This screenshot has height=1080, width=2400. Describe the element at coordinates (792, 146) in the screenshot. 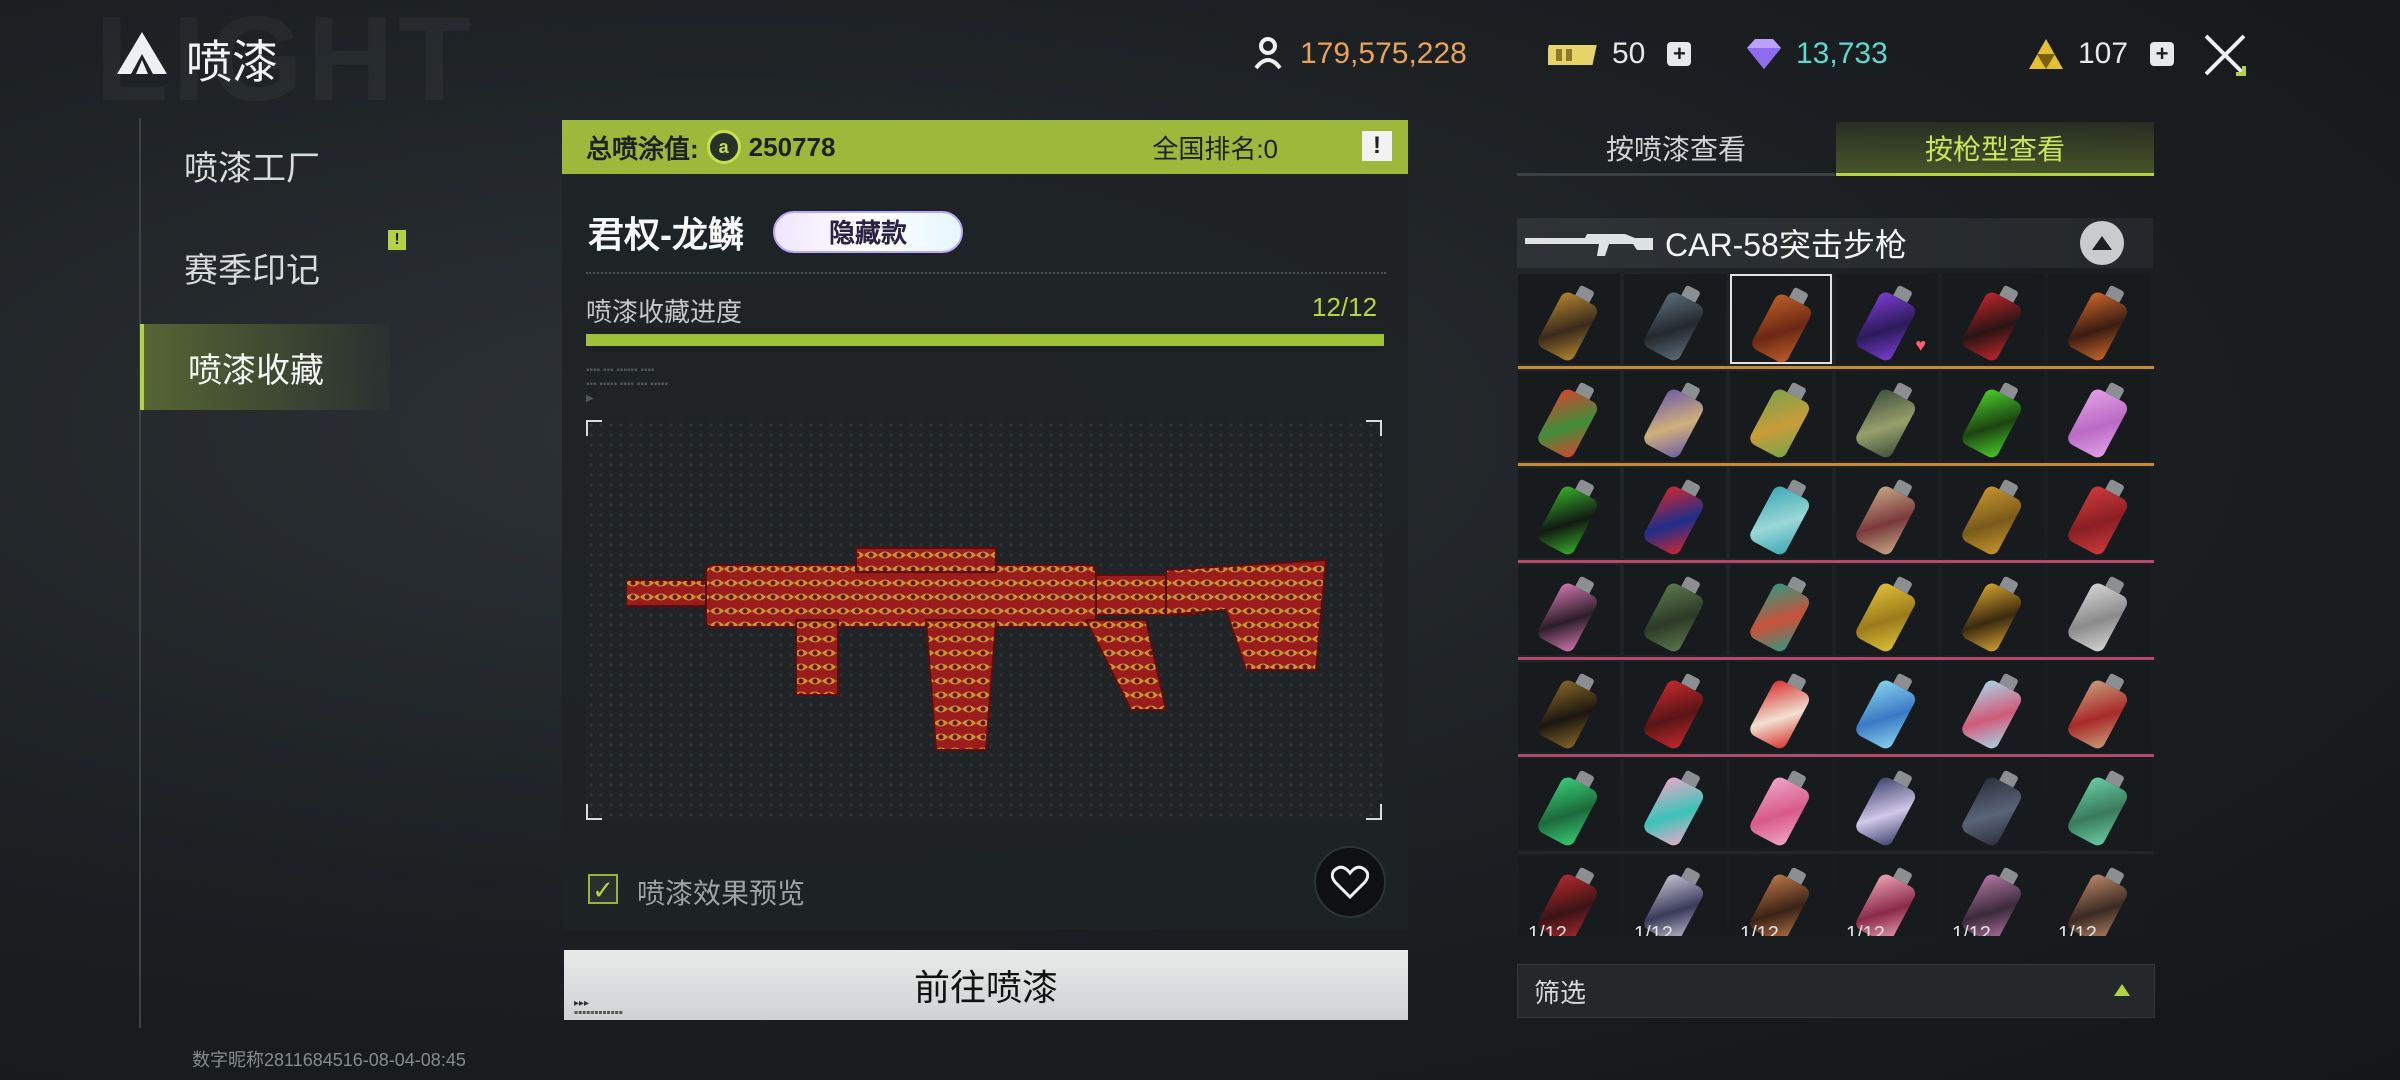

I see `total-spray-value: 250778` at that location.